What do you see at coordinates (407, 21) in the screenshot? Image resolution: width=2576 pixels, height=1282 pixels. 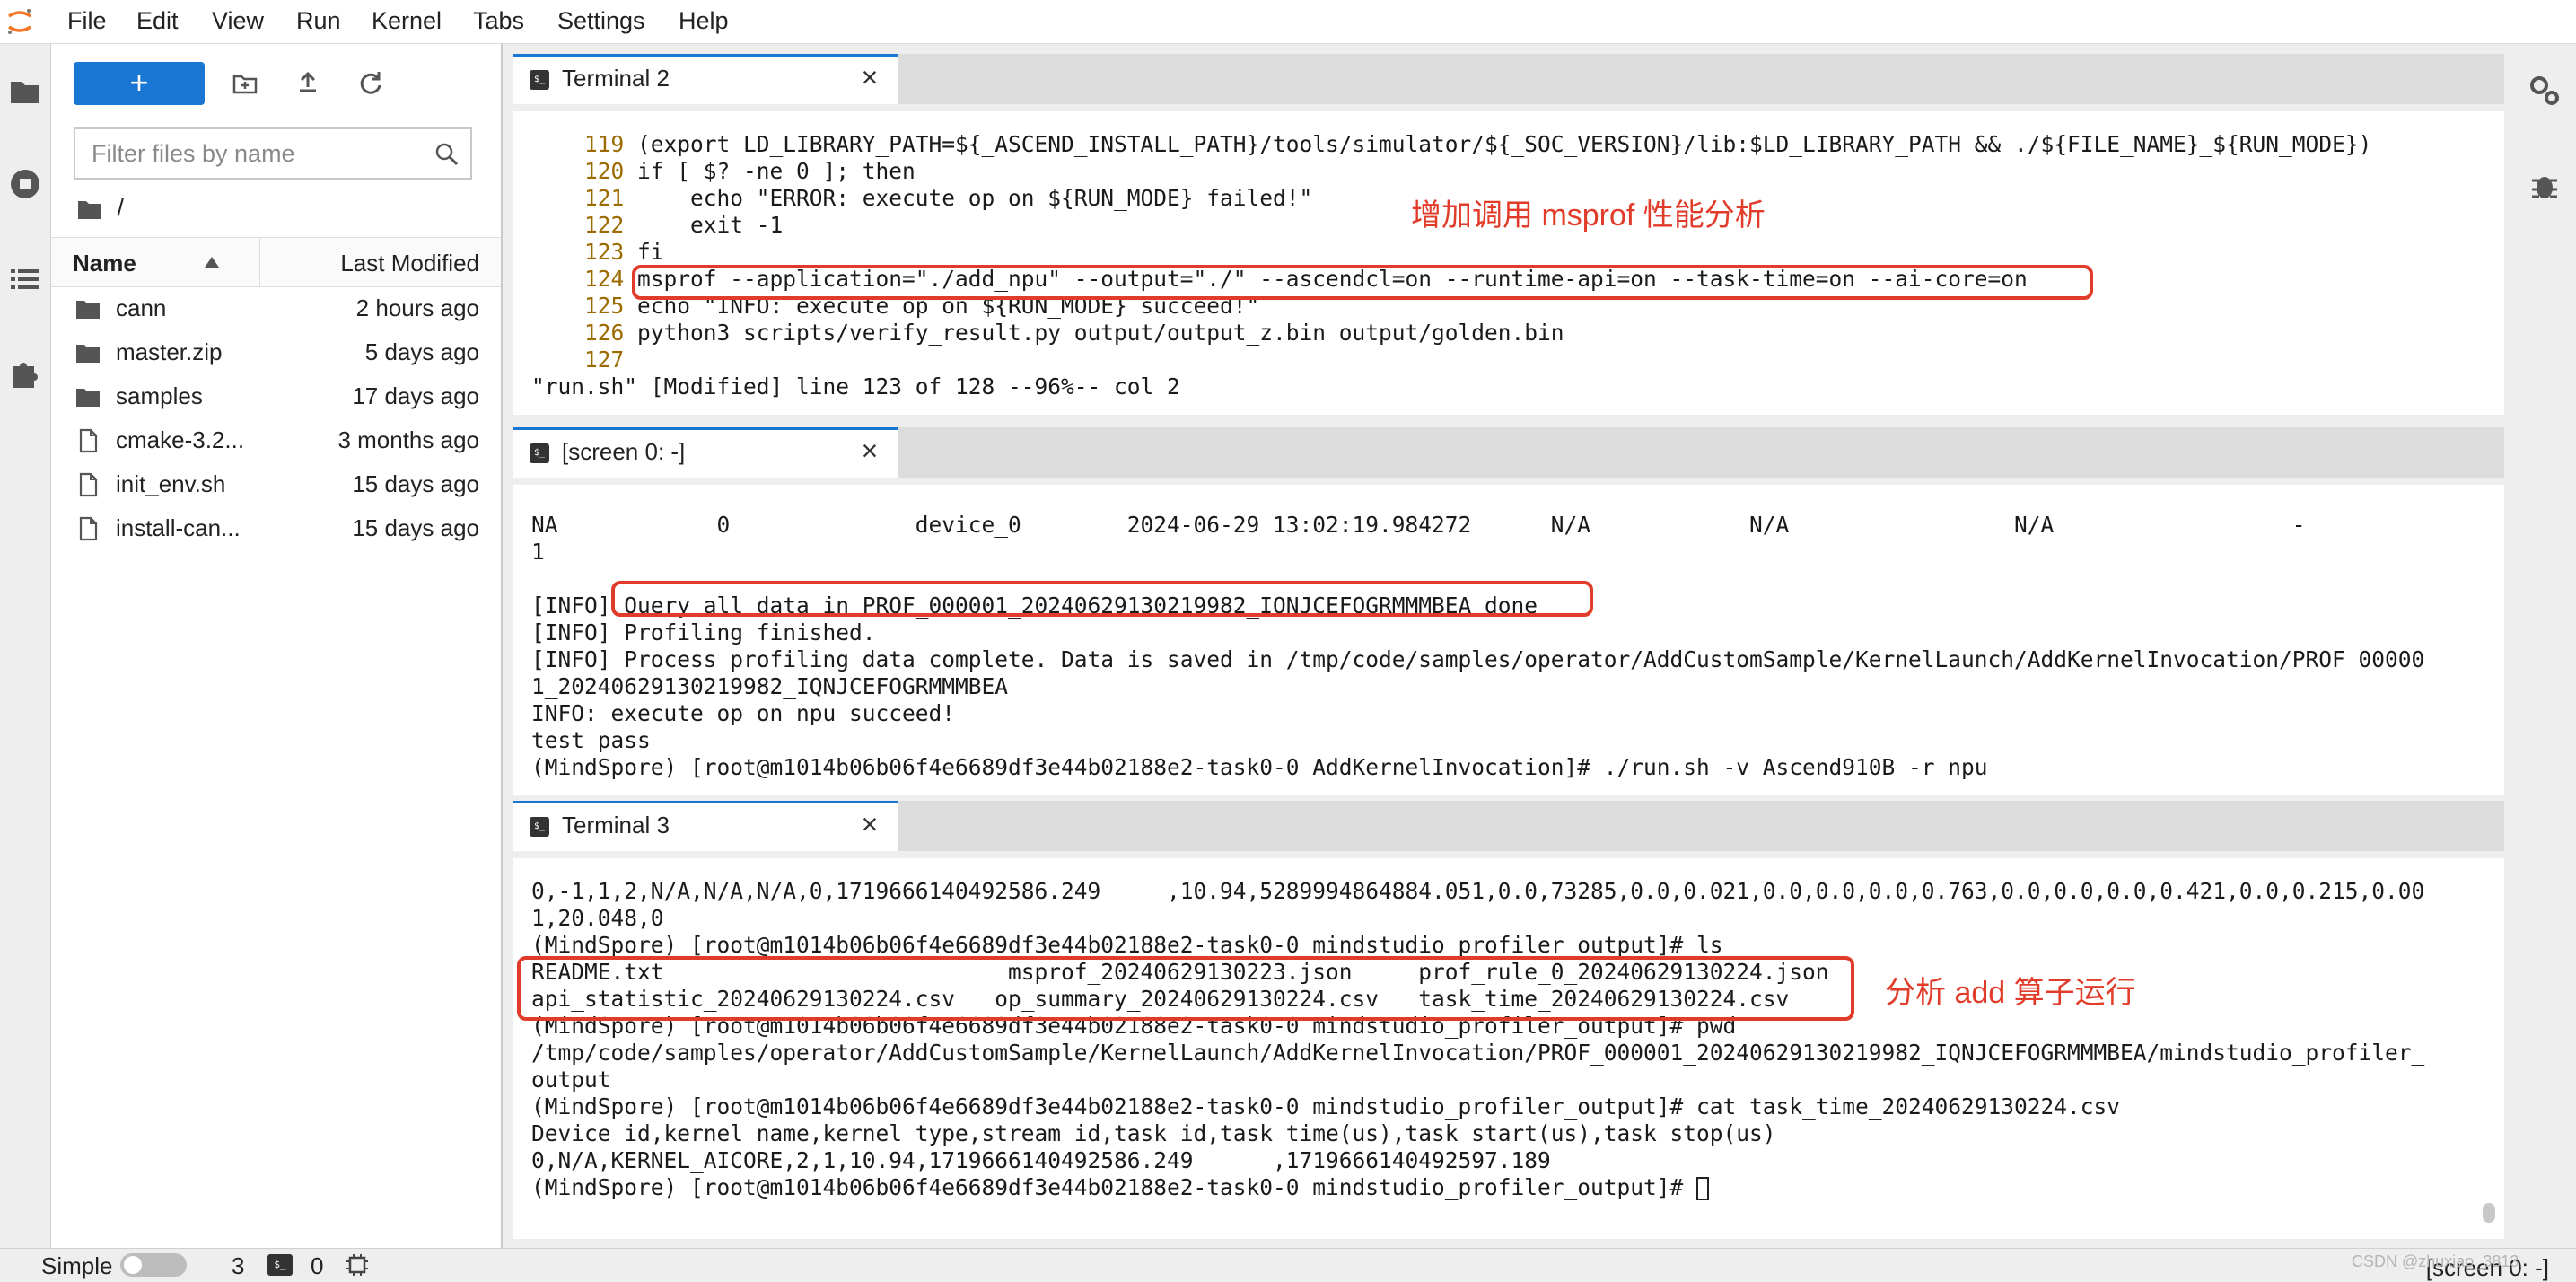 I see `menu-kernel: Kernel` at bounding box center [407, 21].